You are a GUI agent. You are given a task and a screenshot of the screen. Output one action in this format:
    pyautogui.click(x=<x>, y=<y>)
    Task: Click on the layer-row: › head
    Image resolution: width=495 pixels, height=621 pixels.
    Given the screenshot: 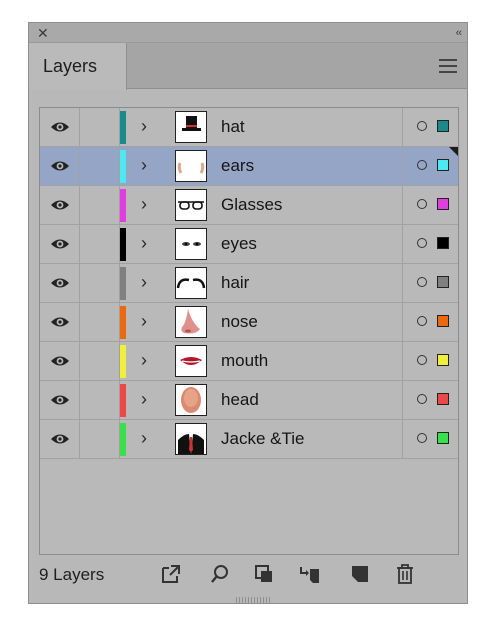 What is the action you would take?
    pyautogui.click(x=249, y=400)
    